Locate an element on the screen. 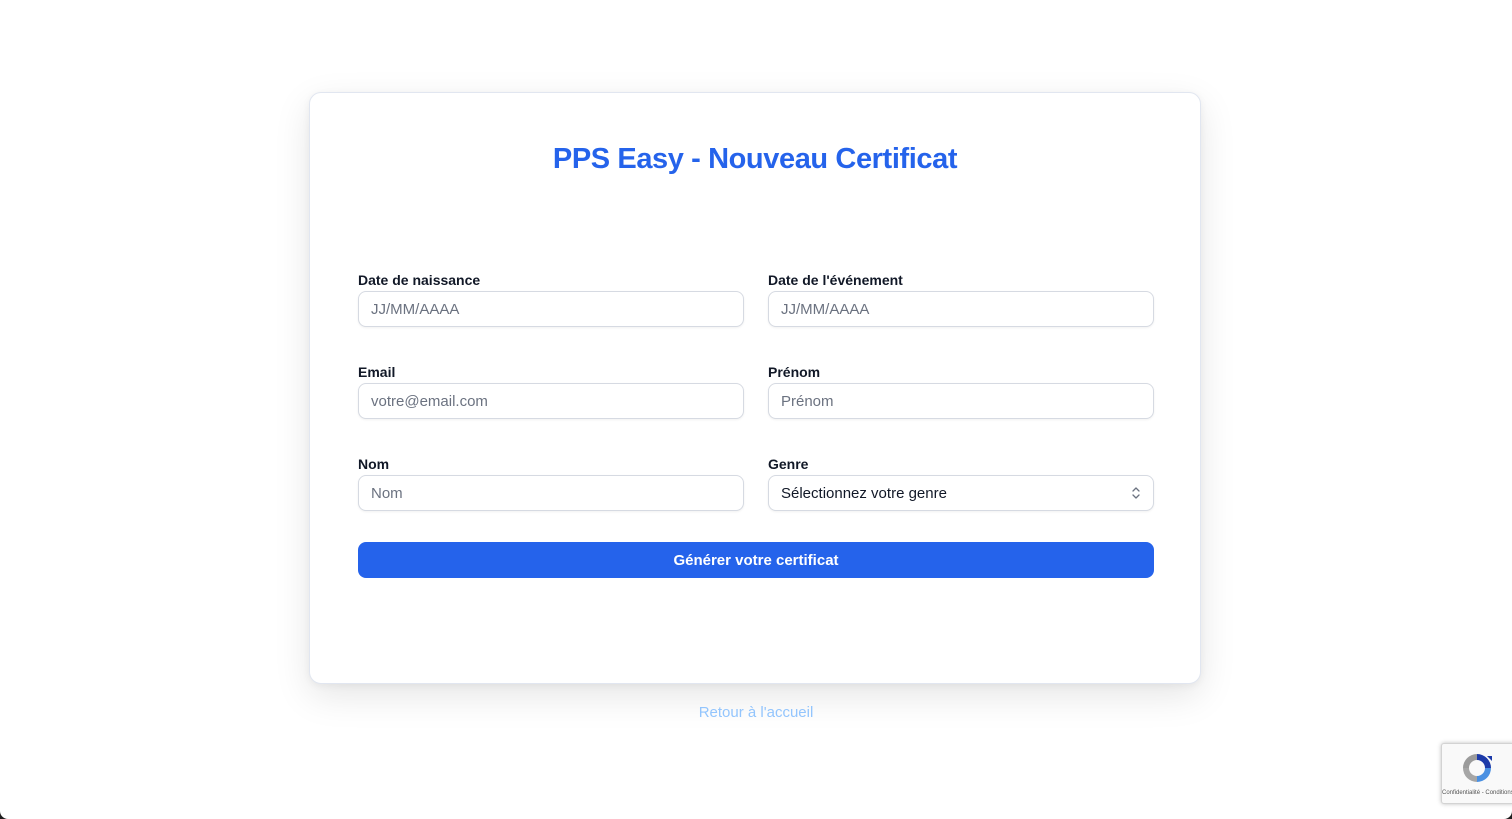 The height and width of the screenshot is (819, 1512). chevron-up-down-icon is located at coordinates (1136, 493).